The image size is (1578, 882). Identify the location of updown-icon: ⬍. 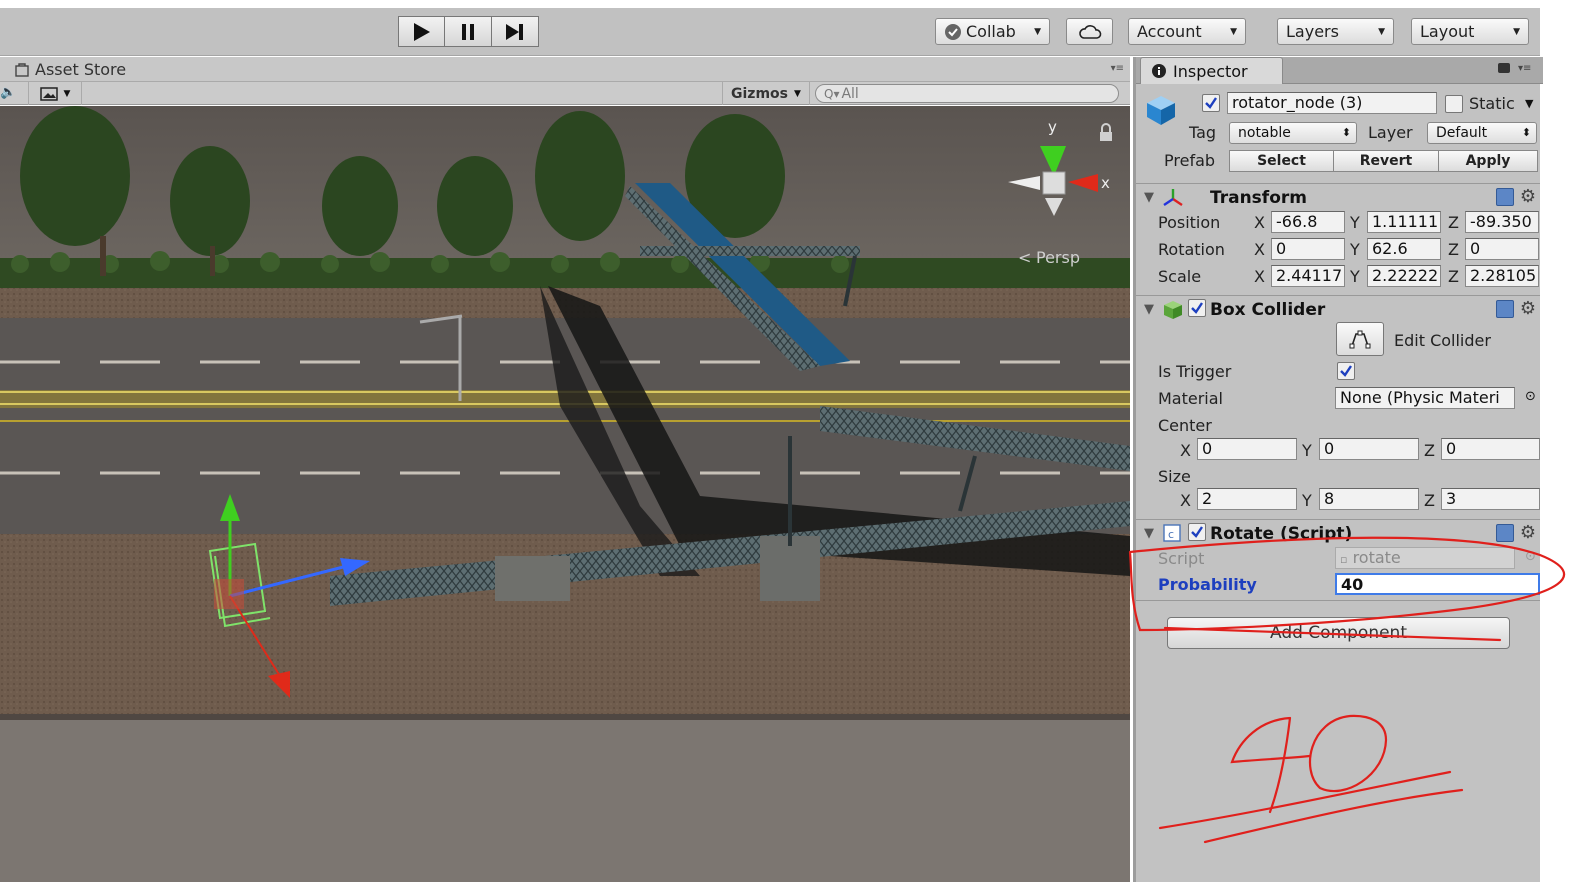
(1346, 132).